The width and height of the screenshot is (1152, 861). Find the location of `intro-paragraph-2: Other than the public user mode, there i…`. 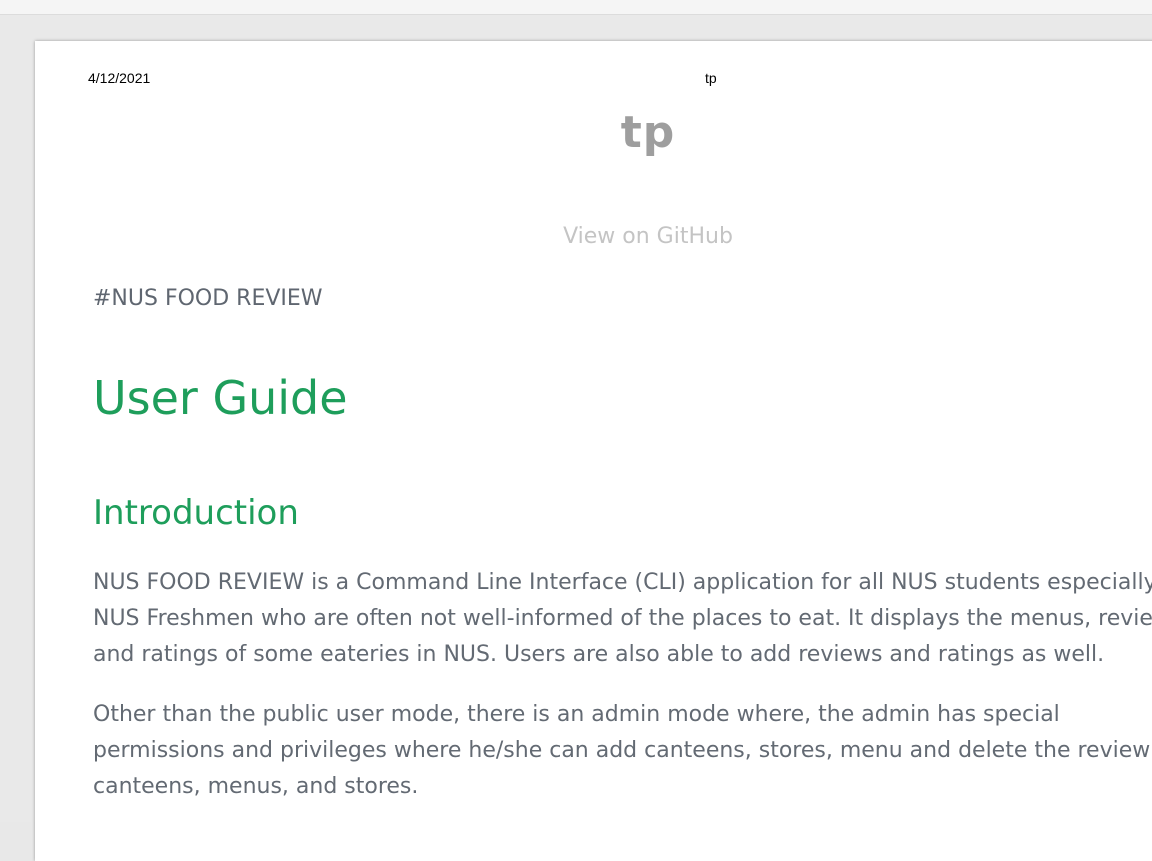

intro-paragraph-2: Other than the public user mode, there i… is located at coordinates (622, 751).